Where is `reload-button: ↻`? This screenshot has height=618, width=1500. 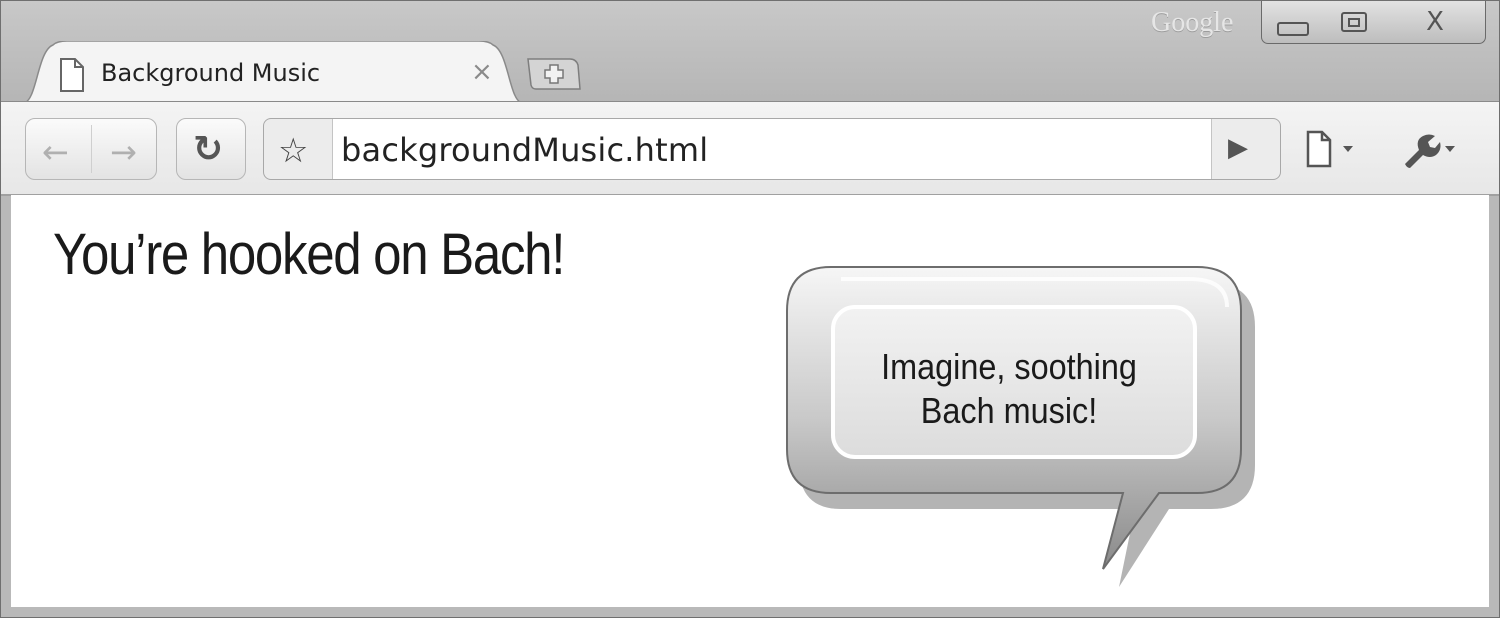 reload-button: ↻ is located at coordinates (211, 149).